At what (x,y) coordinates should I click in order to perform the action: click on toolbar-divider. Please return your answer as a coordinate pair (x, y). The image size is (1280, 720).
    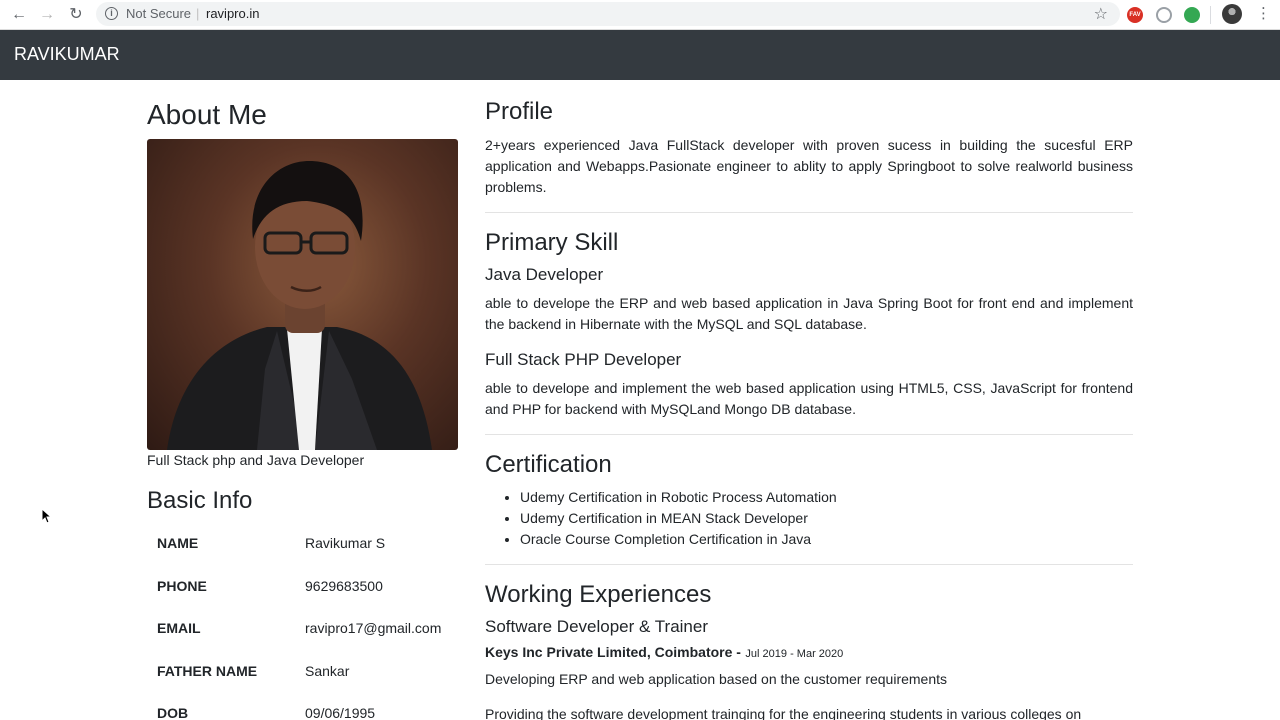
    Looking at the image, I should click on (1210, 15).